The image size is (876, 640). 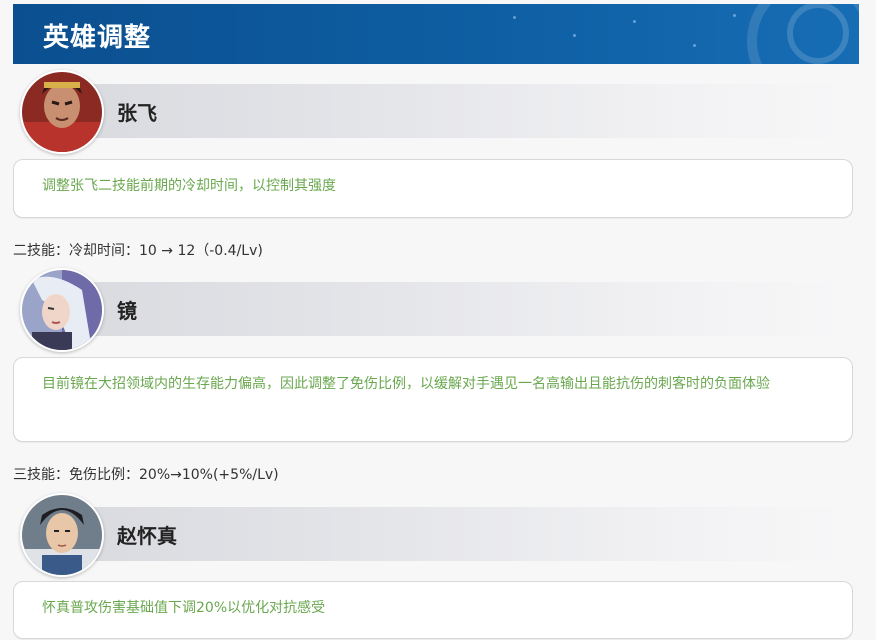 What do you see at coordinates (147, 536) in the screenshot?
I see `hero-name: 赵怀真` at bounding box center [147, 536].